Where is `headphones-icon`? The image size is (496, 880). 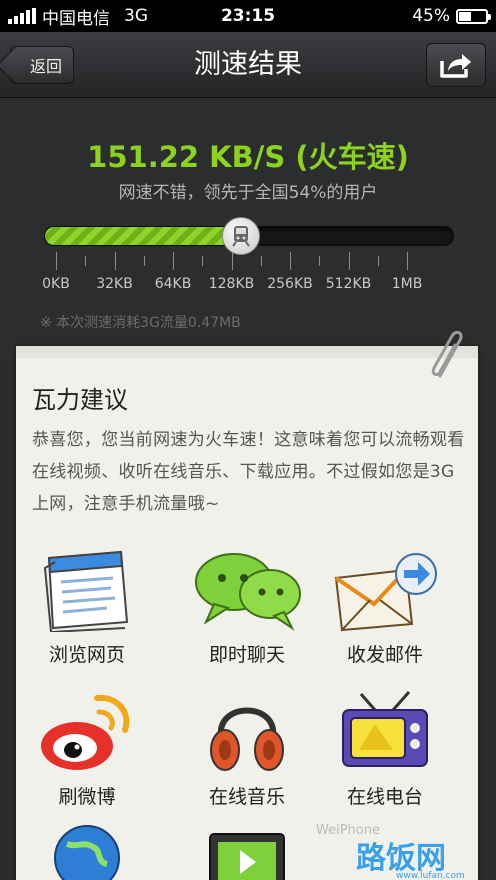
headphones-icon is located at coordinates (247, 739).